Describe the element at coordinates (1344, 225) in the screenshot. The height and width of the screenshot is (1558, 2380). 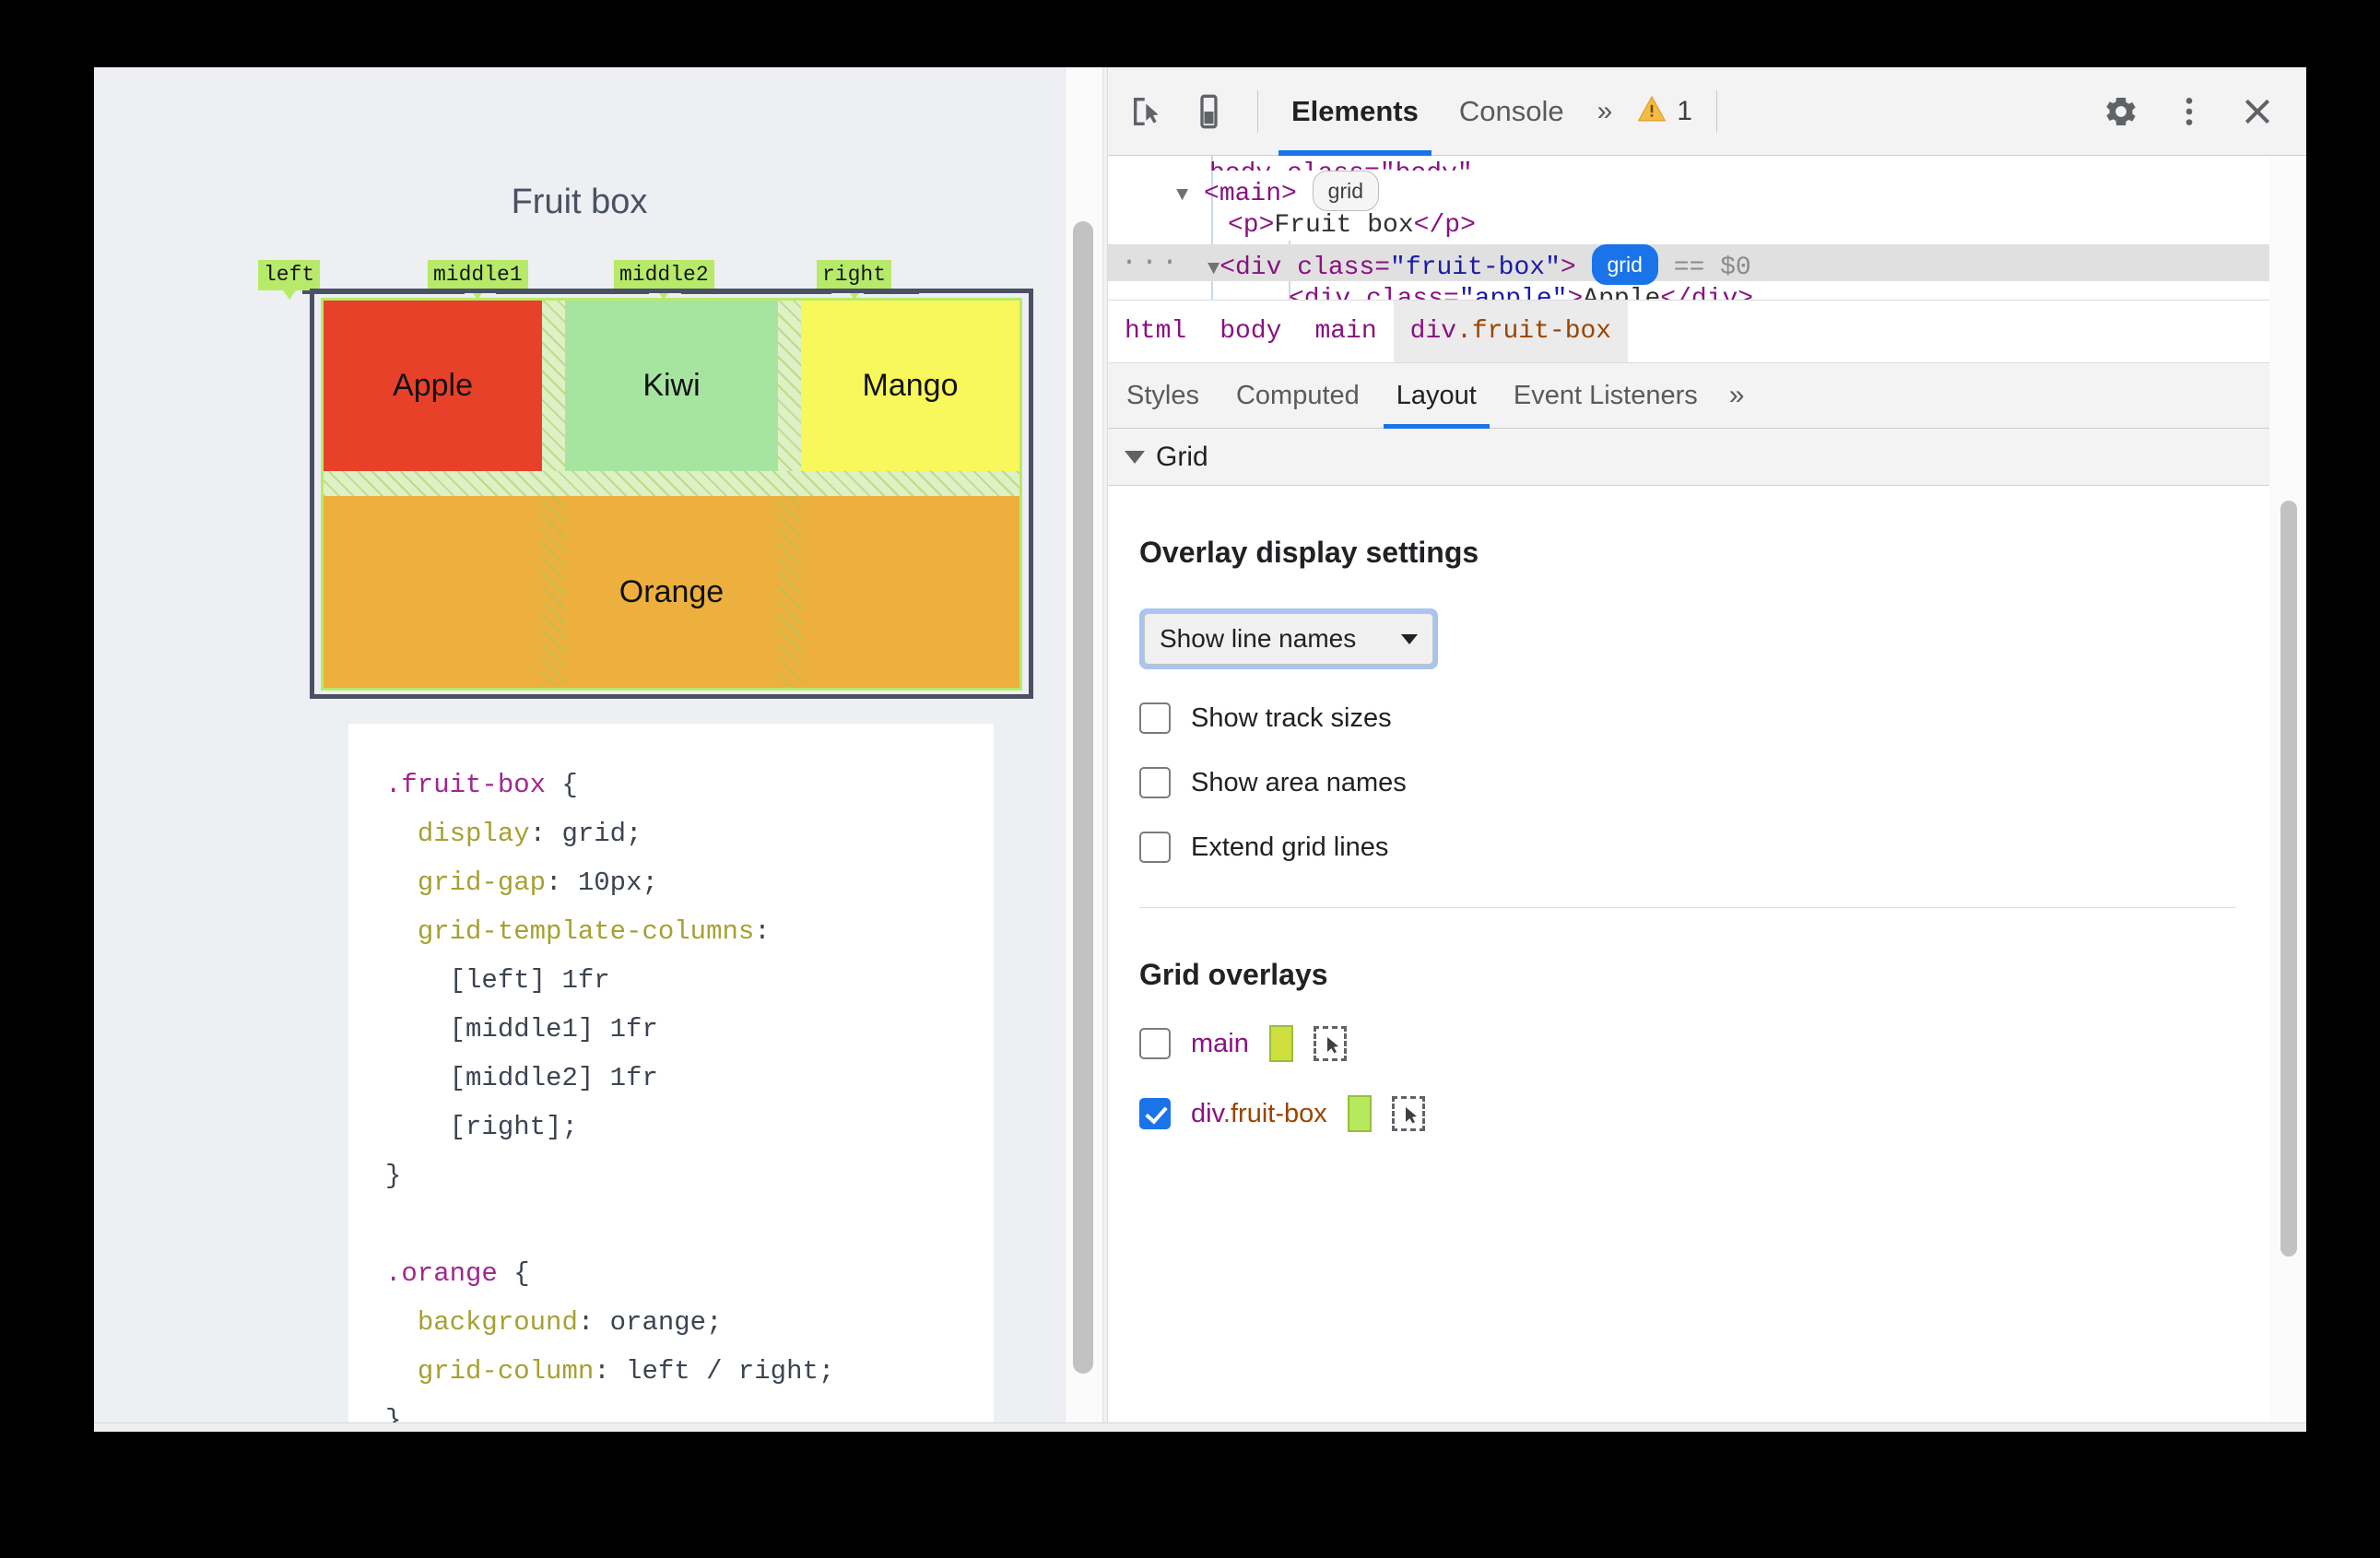
I see `dom-row-p-text: Fruit box` at that location.